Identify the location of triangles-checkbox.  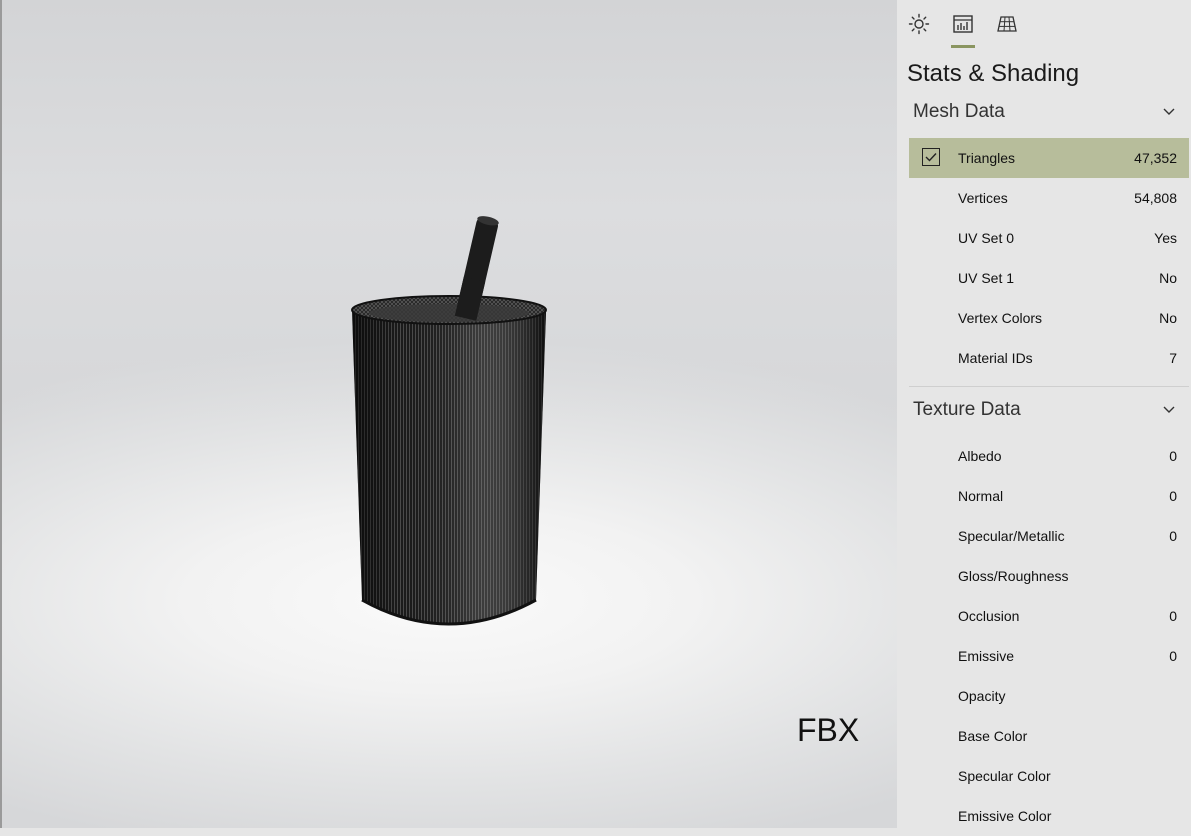
(931, 157).